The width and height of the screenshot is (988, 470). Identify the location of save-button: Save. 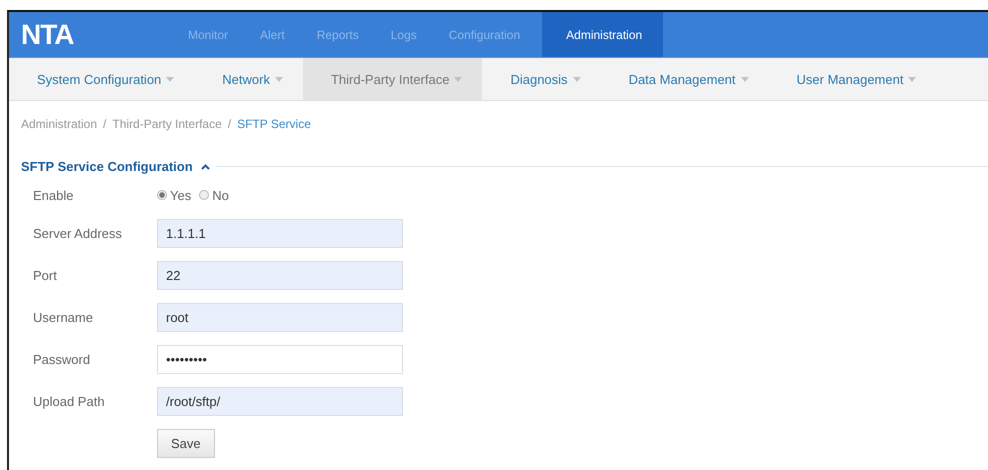
(186, 443).